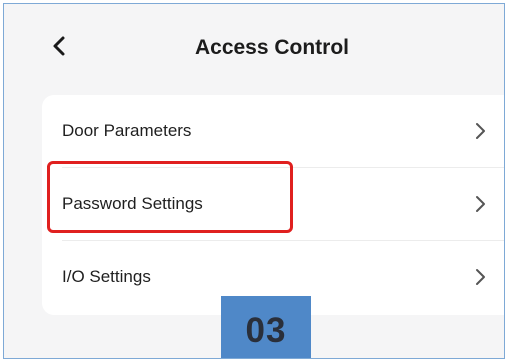 Image resolution: width=510 pixels, height=364 pixels. I want to click on step-badge: 03, so click(266, 327).